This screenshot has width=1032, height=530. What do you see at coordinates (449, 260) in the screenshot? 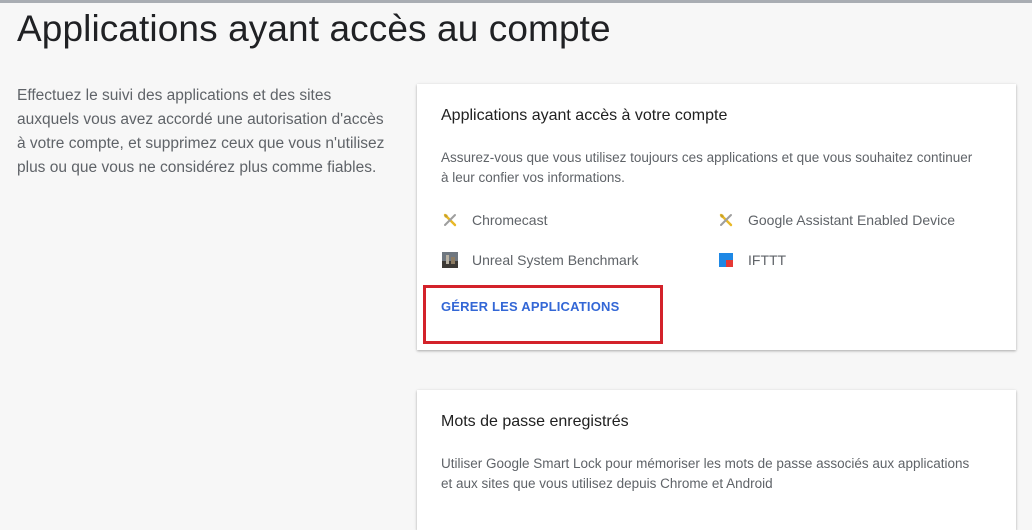
I see `benchmark-app-icon` at bounding box center [449, 260].